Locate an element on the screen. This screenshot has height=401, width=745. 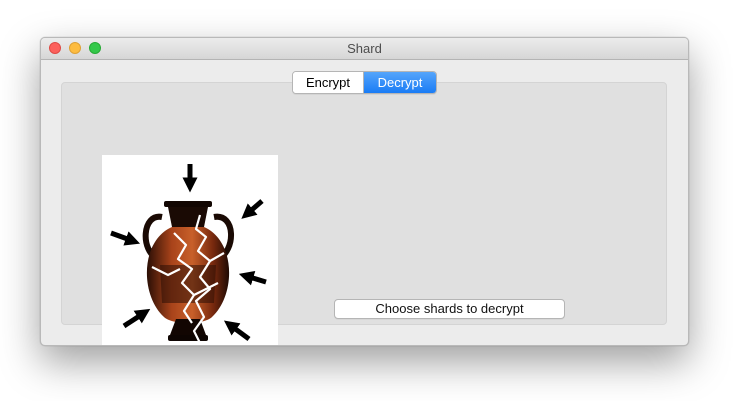
title-bar: Shard is located at coordinates (364, 49).